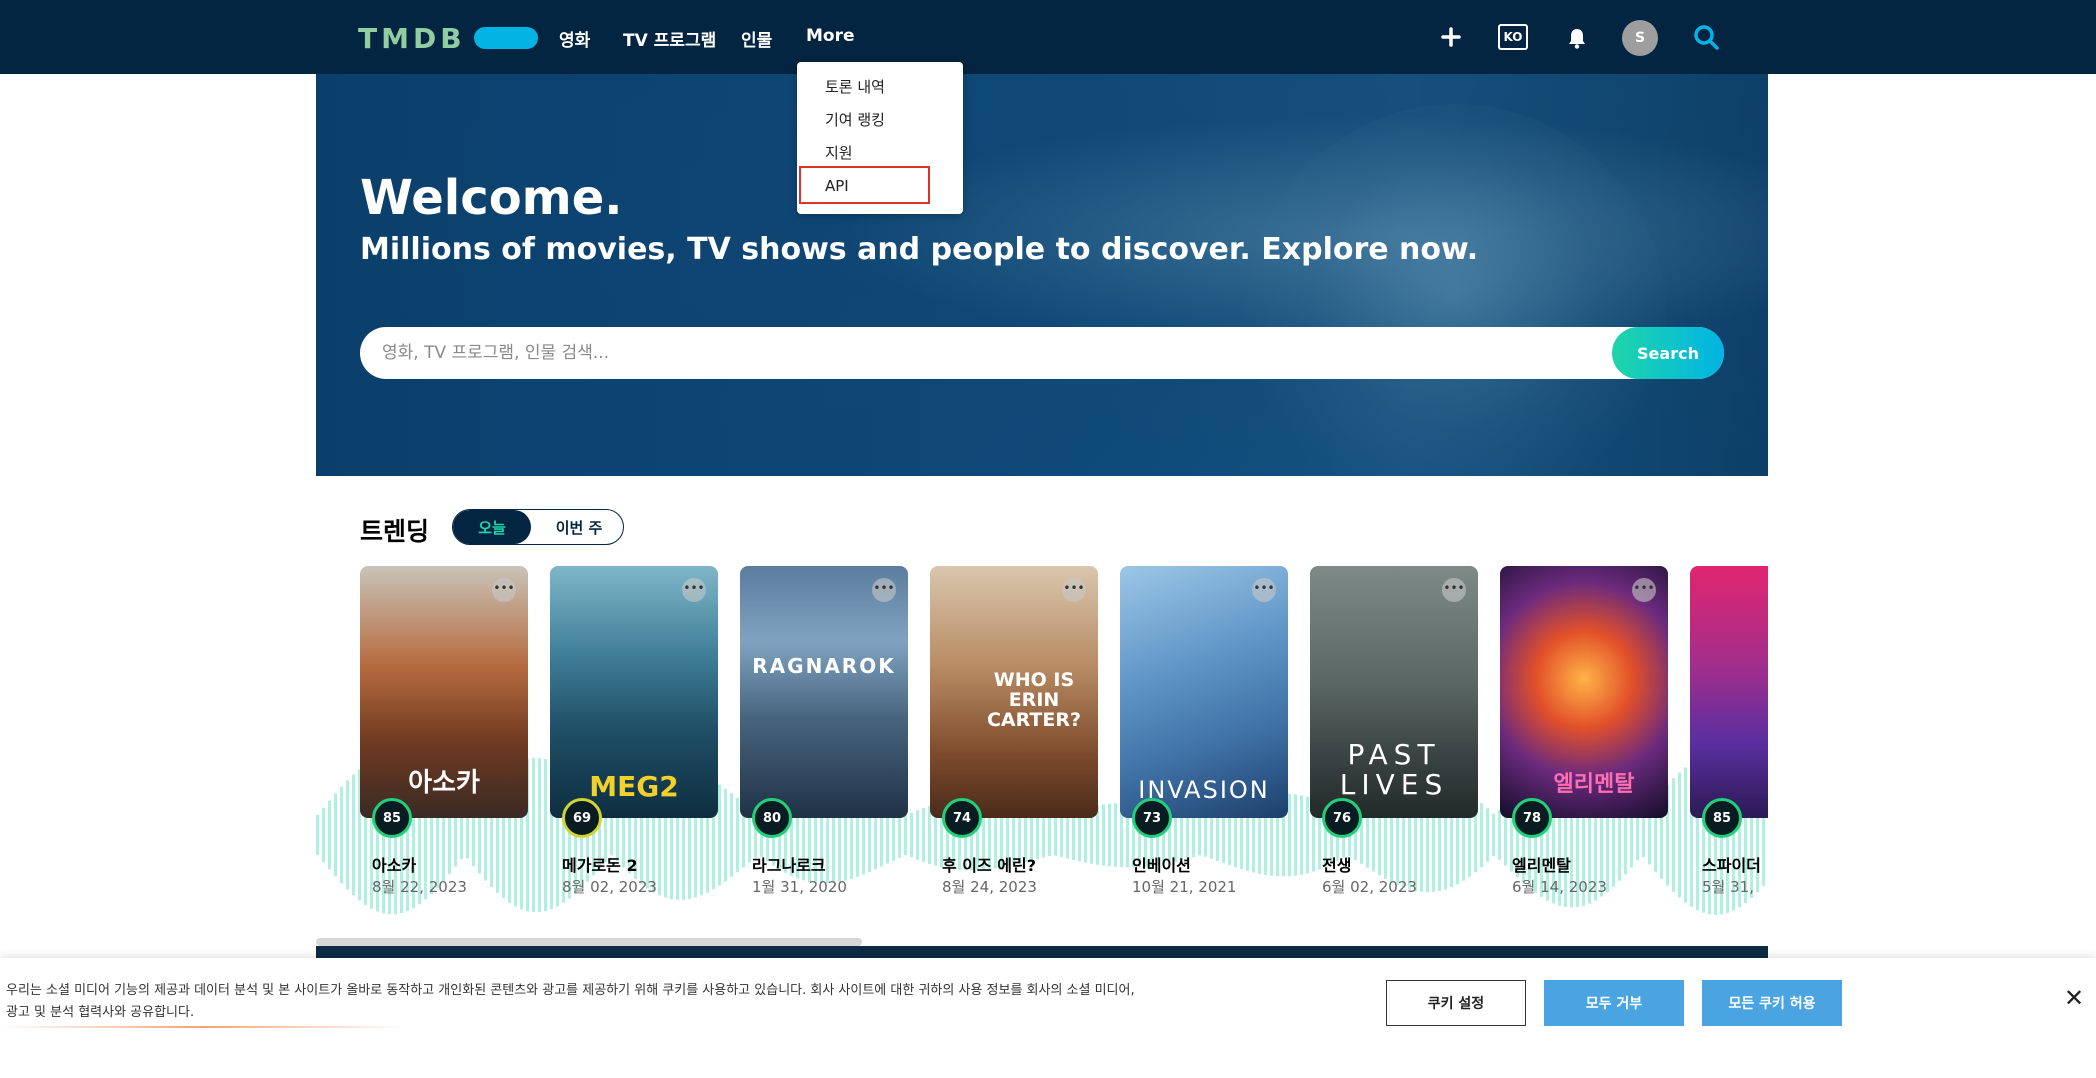 This screenshot has width=2096, height=1078. What do you see at coordinates (1731, 864) in the screenshot?
I see `card-title: 스파이더` at bounding box center [1731, 864].